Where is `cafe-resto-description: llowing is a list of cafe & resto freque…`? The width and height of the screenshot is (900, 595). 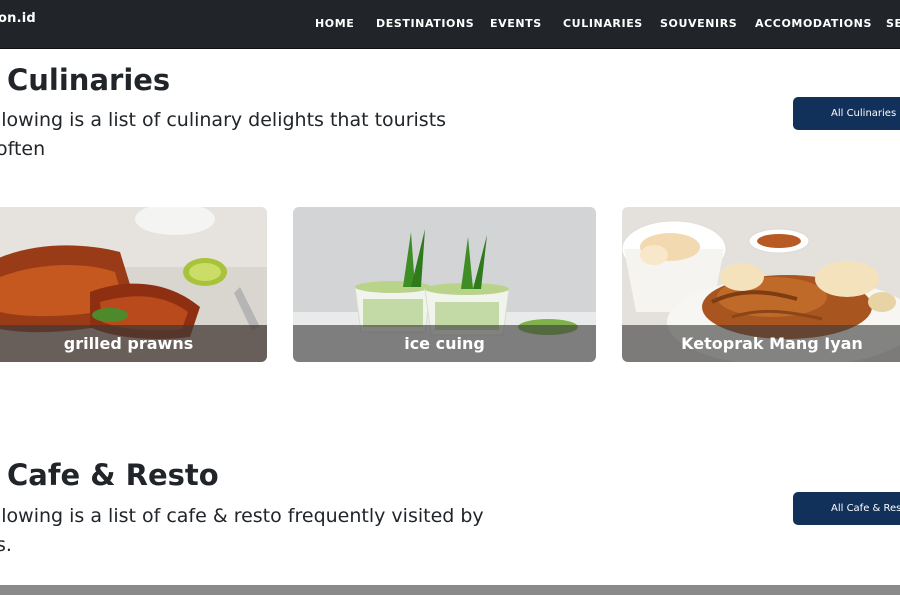
cafe-resto-description: llowing is a list of cafe & resto freque… is located at coordinates (243, 531).